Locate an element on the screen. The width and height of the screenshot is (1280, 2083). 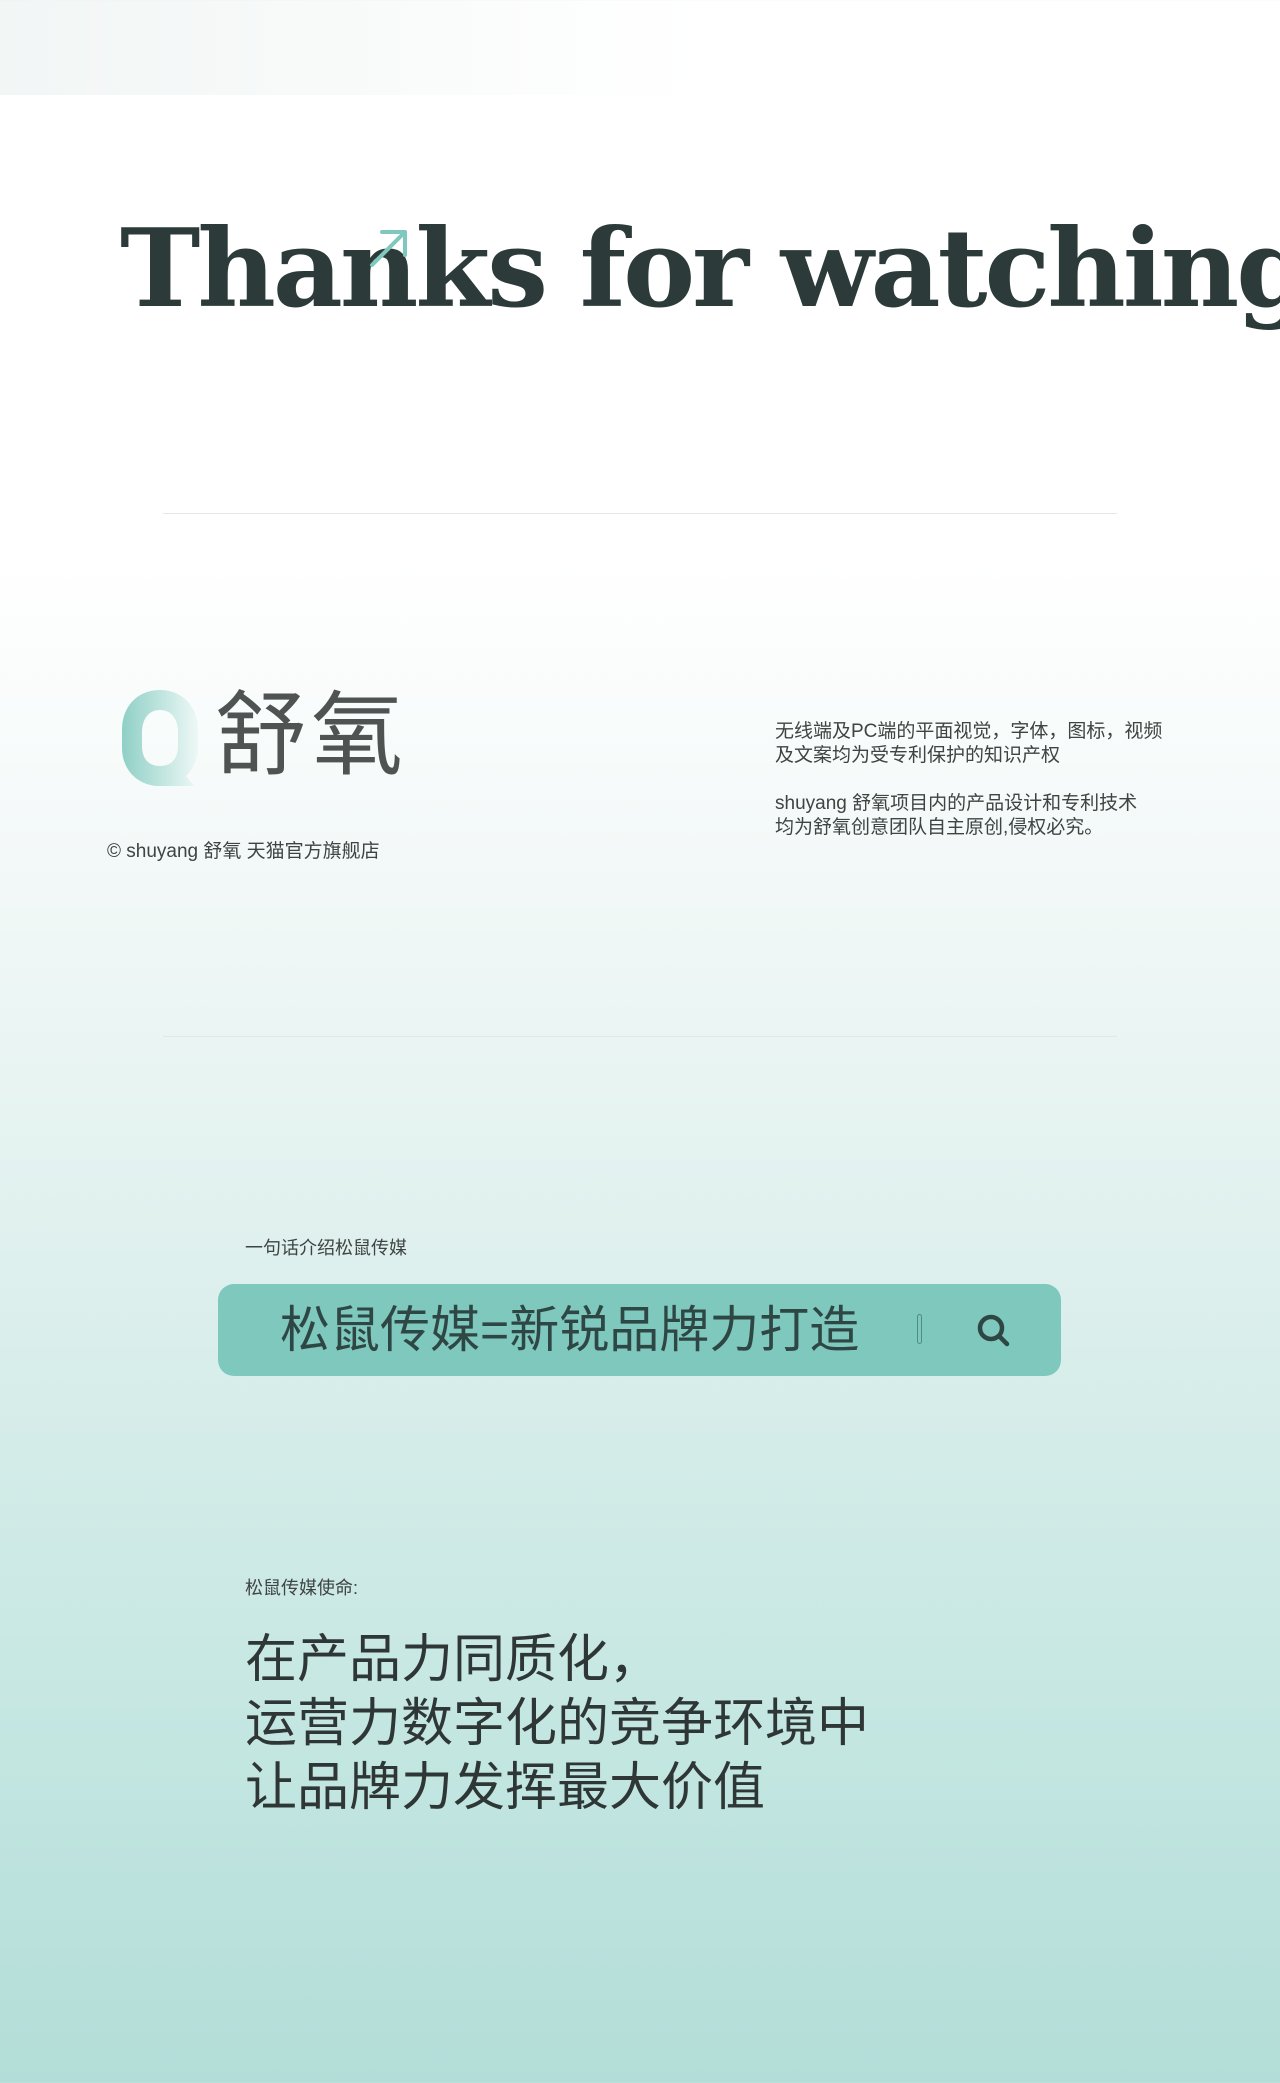
divider-top is located at coordinates (640, 513).